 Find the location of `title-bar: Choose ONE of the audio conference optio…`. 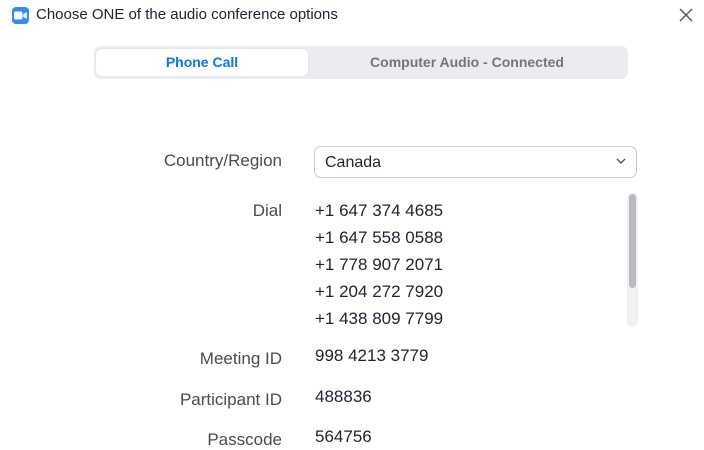

title-bar: Choose ONE of the audio conference optio… is located at coordinates (352, 17).